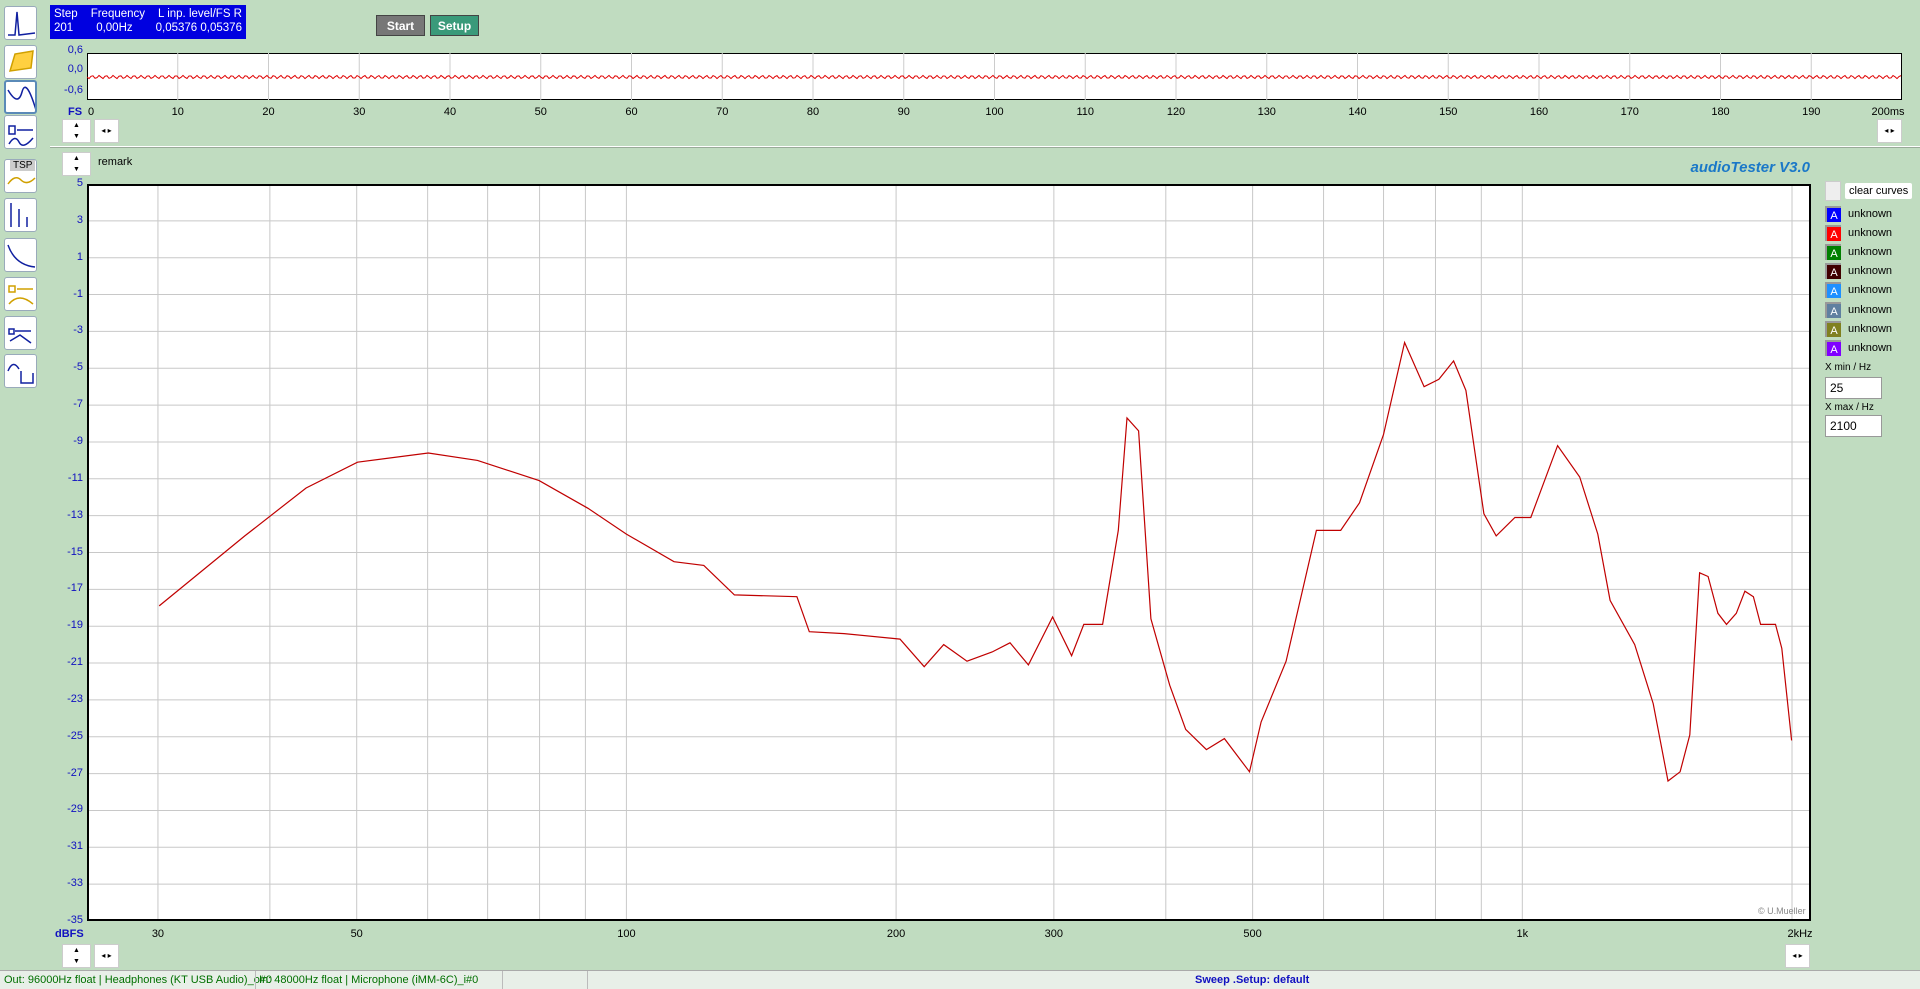  I want to click on chart-y-spinner: ▲ ▼, so click(76, 956).